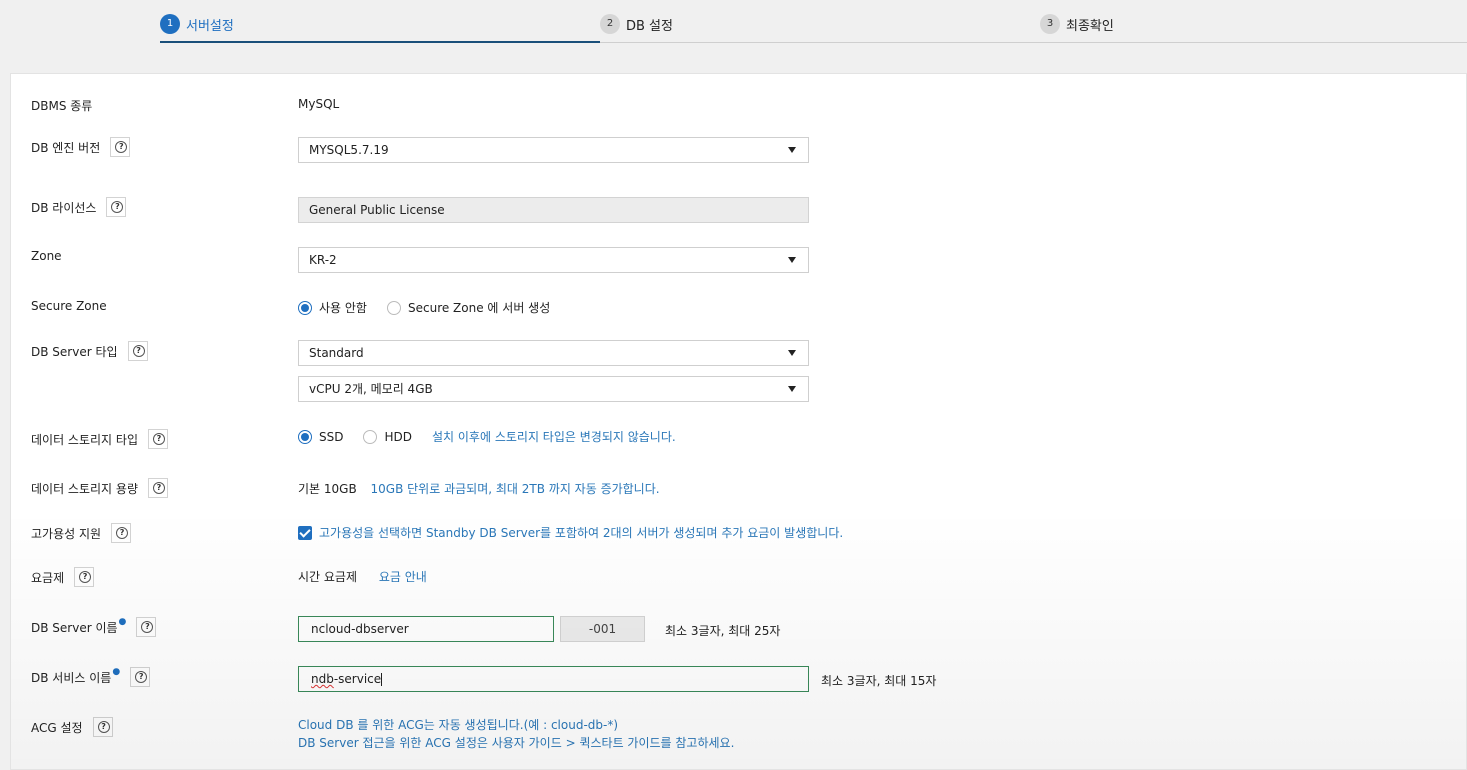  Describe the element at coordinates (66, 147) in the screenshot. I see `engine-version-label-text: DB 엔진 버전` at that location.